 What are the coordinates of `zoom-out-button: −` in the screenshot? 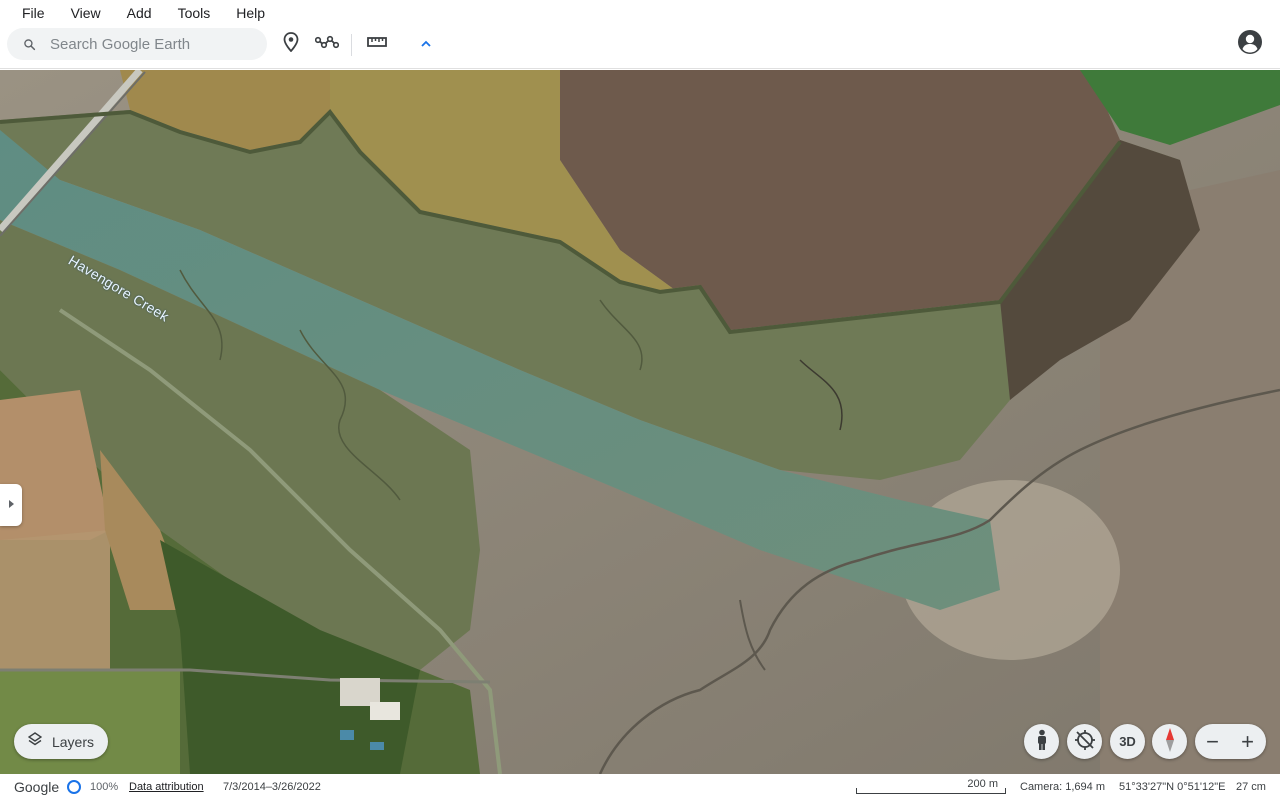 It's located at (1212, 741).